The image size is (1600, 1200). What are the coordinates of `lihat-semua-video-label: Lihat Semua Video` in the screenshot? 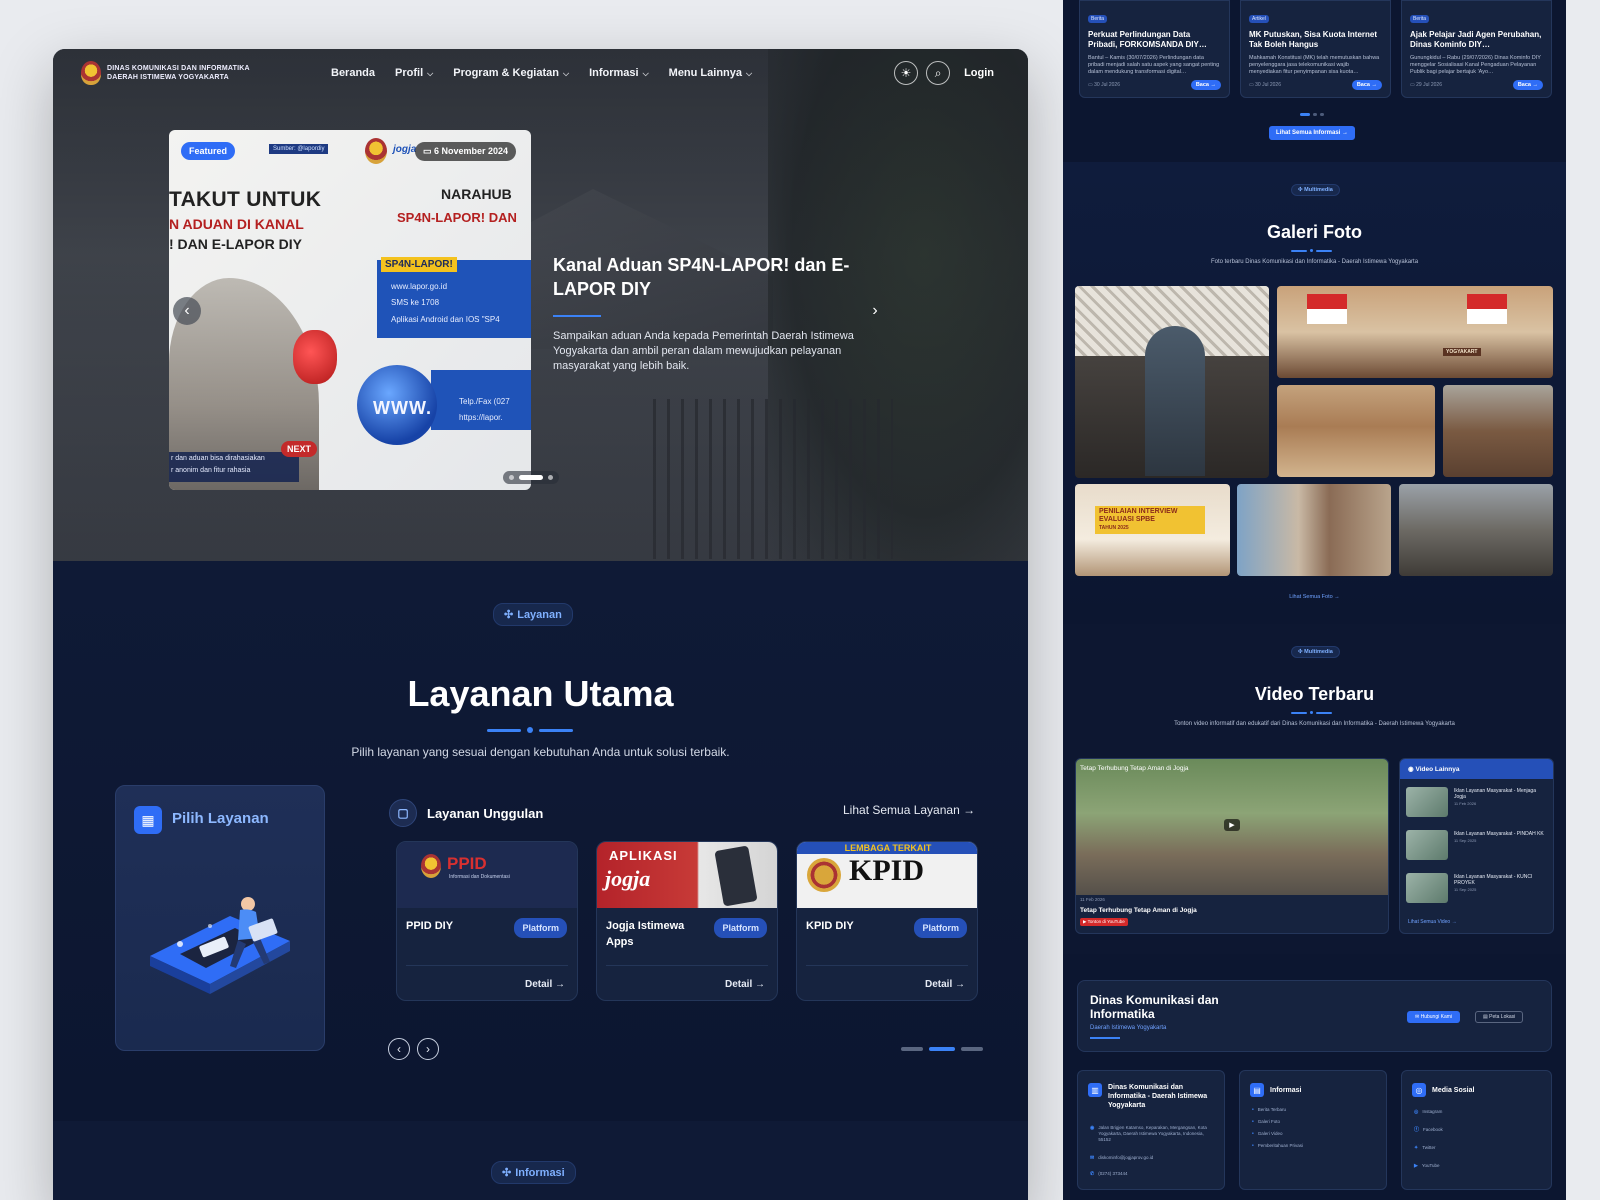 It's located at (1429, 922).